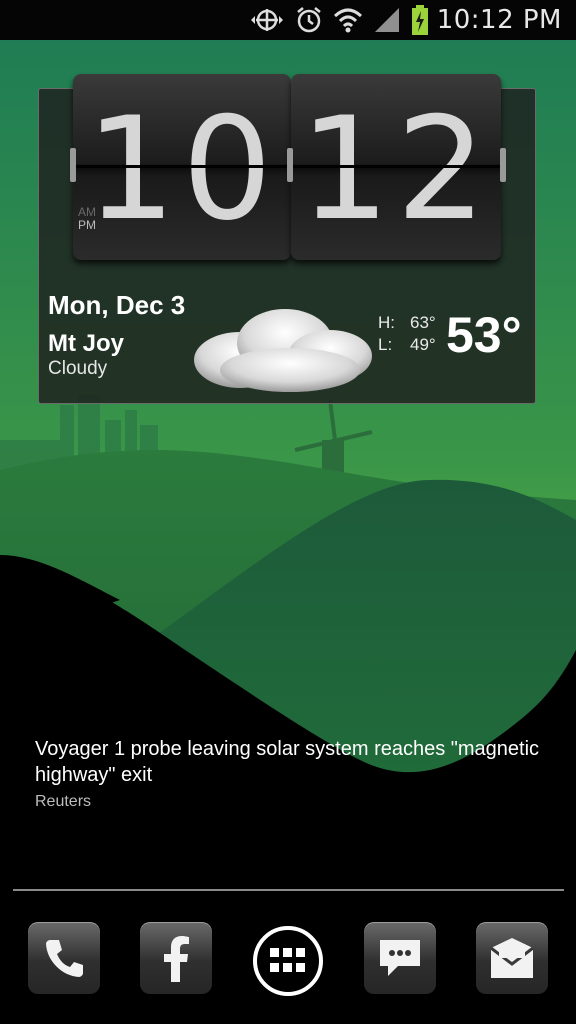 This screenshot has height=1024, width=576. Describe the element at coordinates (86, 343) in the screenshot. I see `weather-city: Mt Joy` at that location.